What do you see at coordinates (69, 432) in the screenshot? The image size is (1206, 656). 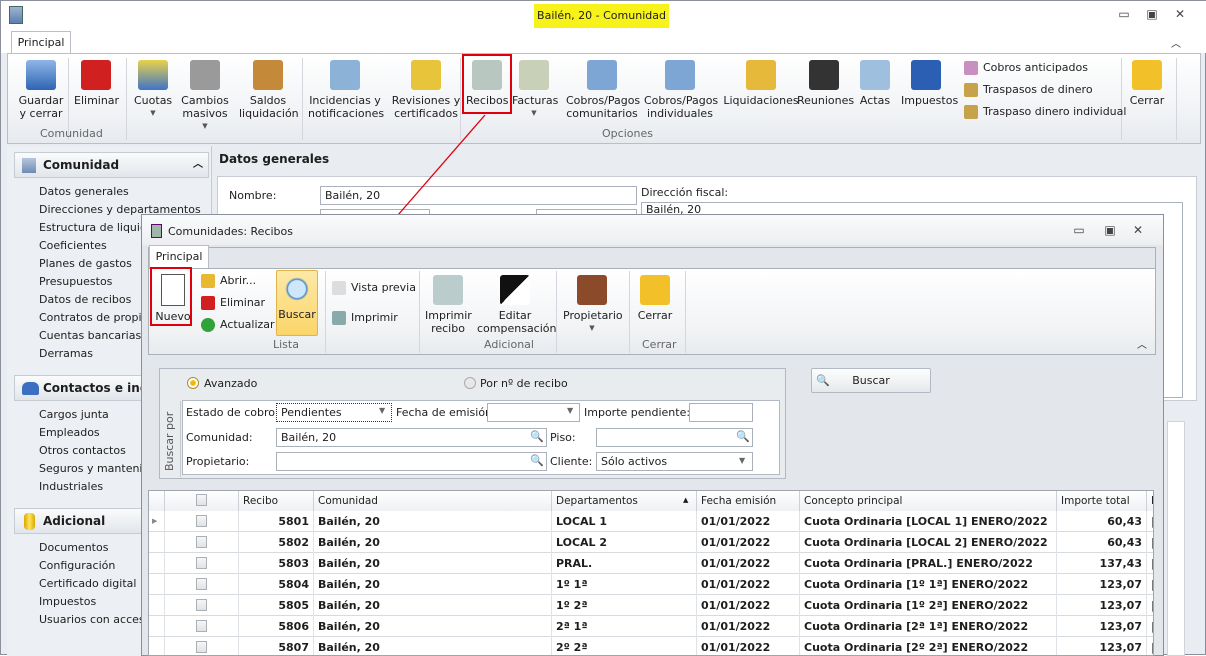 I see `sidebar-item: Empleados` at bounding box center [69, 432].